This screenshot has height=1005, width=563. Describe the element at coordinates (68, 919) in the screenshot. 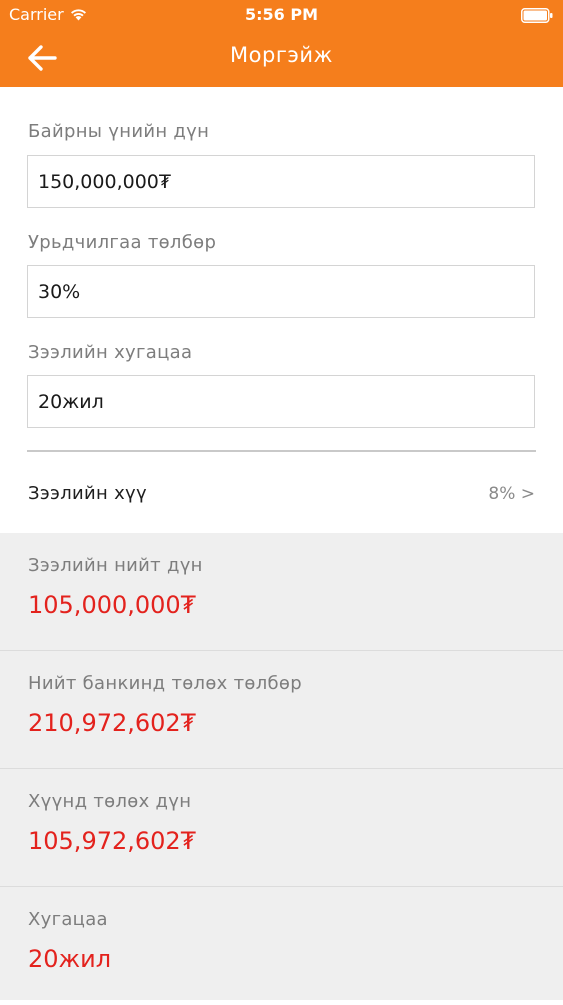

I see `result-label: Хугацаа` at that location.